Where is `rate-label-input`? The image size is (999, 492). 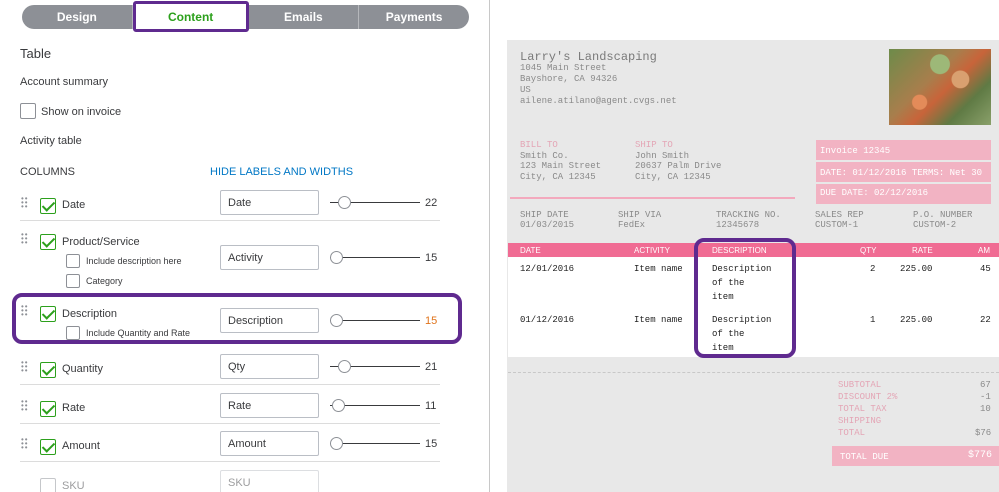 rate-label-input is located at coordinates (269, 405).